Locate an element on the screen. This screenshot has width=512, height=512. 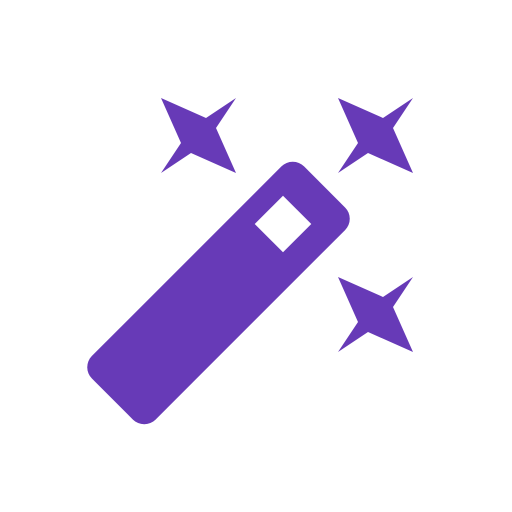
sparkle-top-left-icon is located at coordinates (198, 135).